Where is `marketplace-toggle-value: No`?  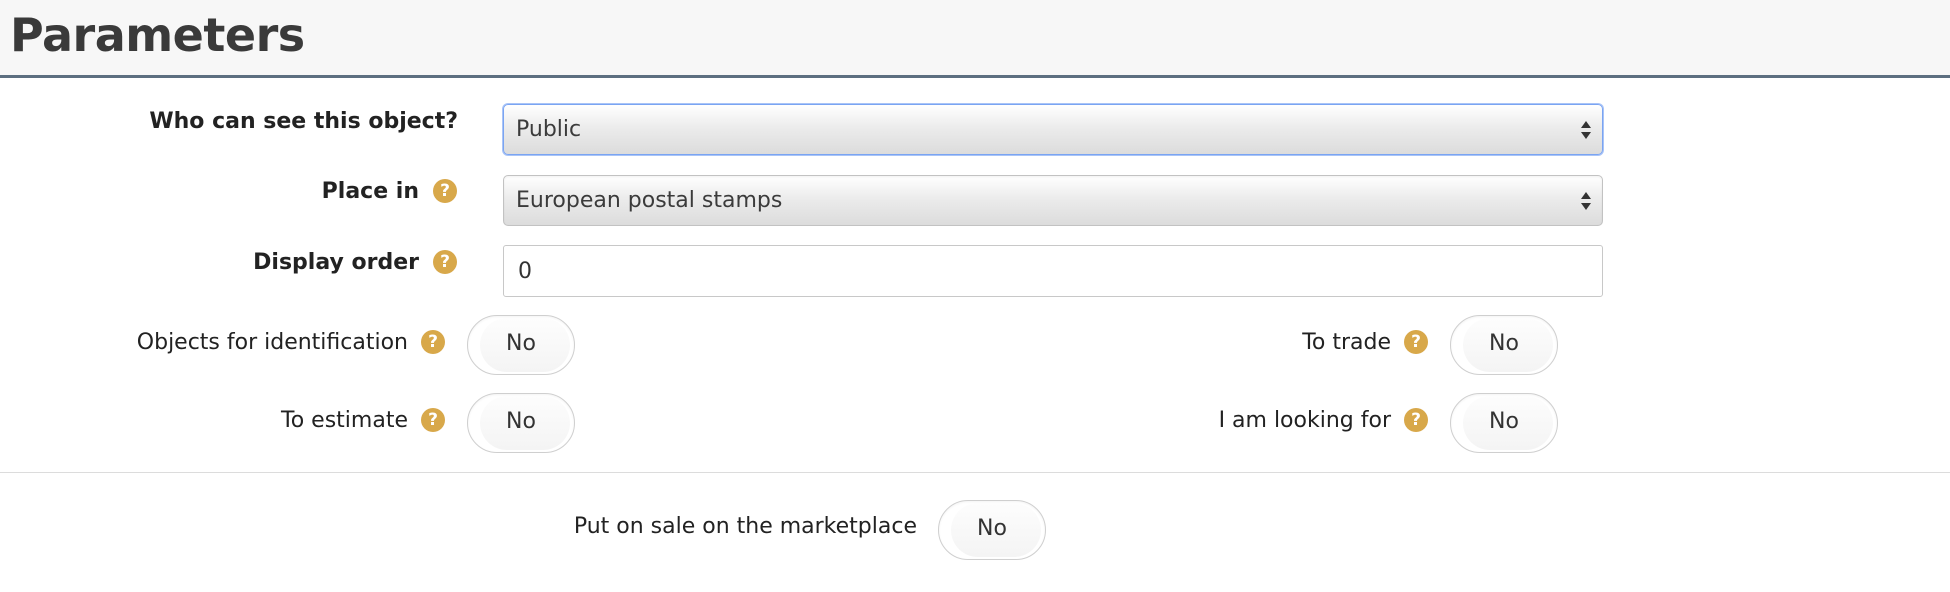 marketplace-toggle-value: No is located at coordinates (992, 528).